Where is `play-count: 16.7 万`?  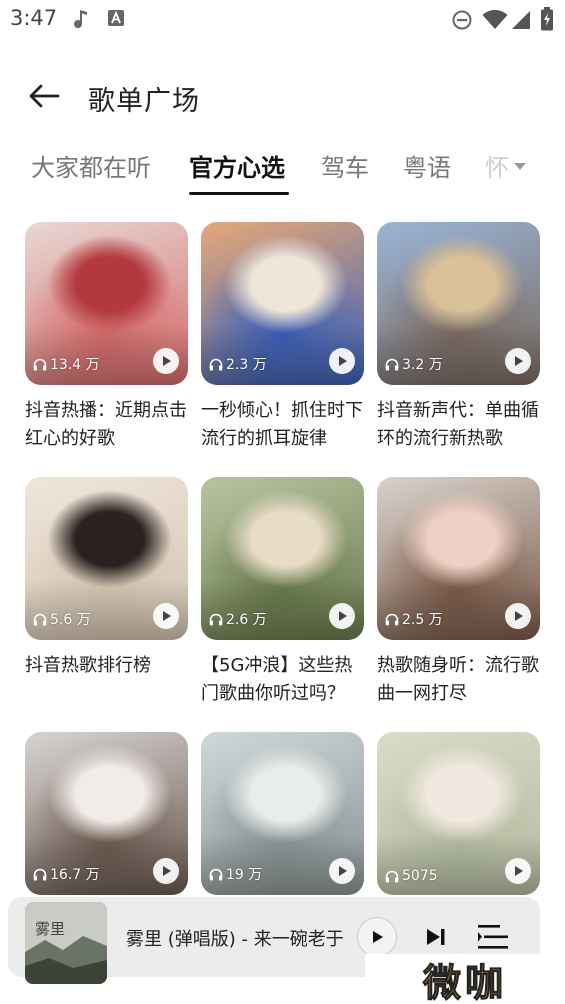
play-count: 16.7 万 is located at coordinates (66, 874).